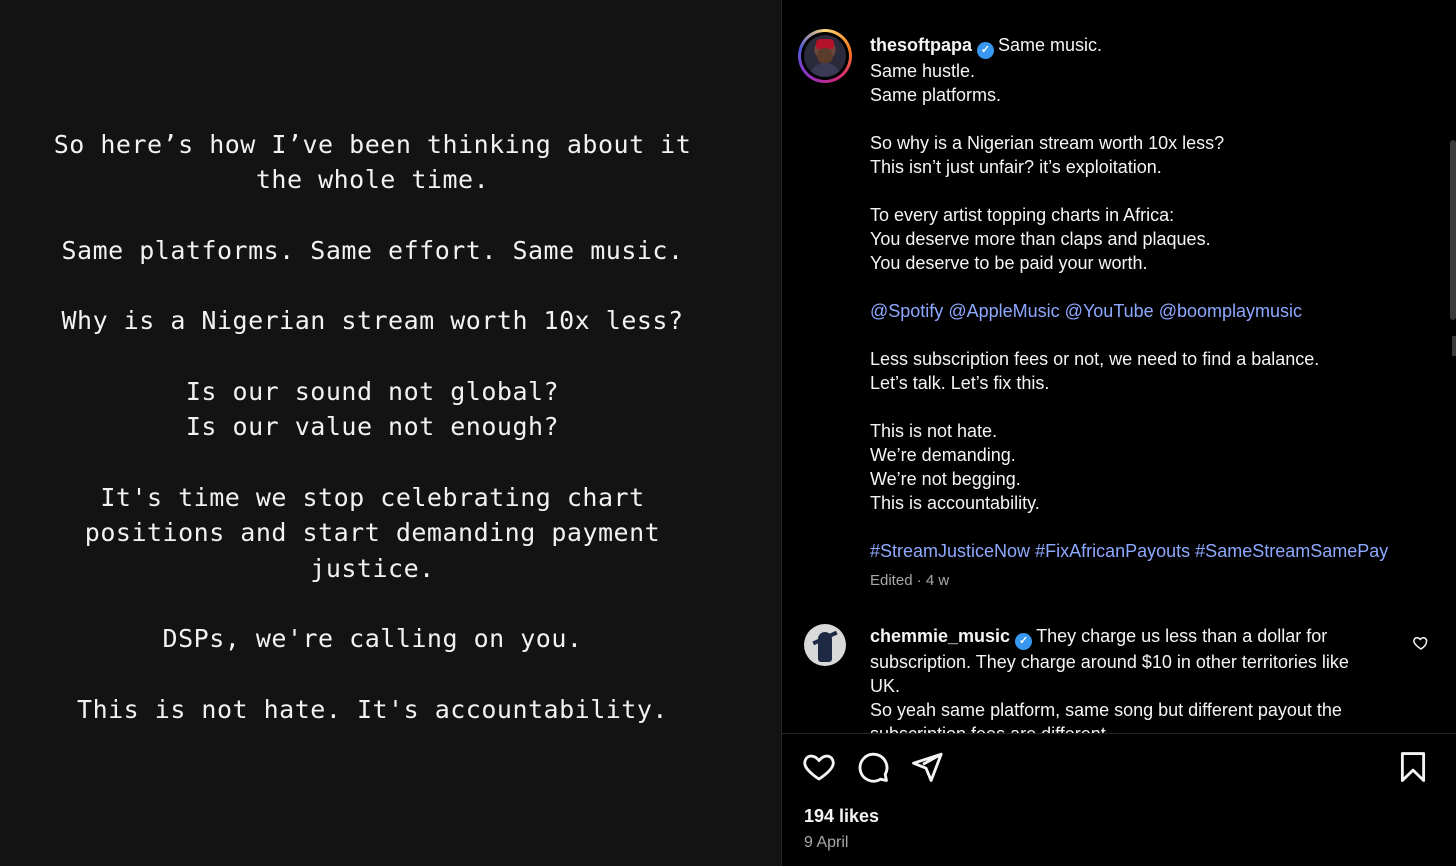  I want to click on caption-line: Let’s talk. Let’s fix this., so click(960, 383).